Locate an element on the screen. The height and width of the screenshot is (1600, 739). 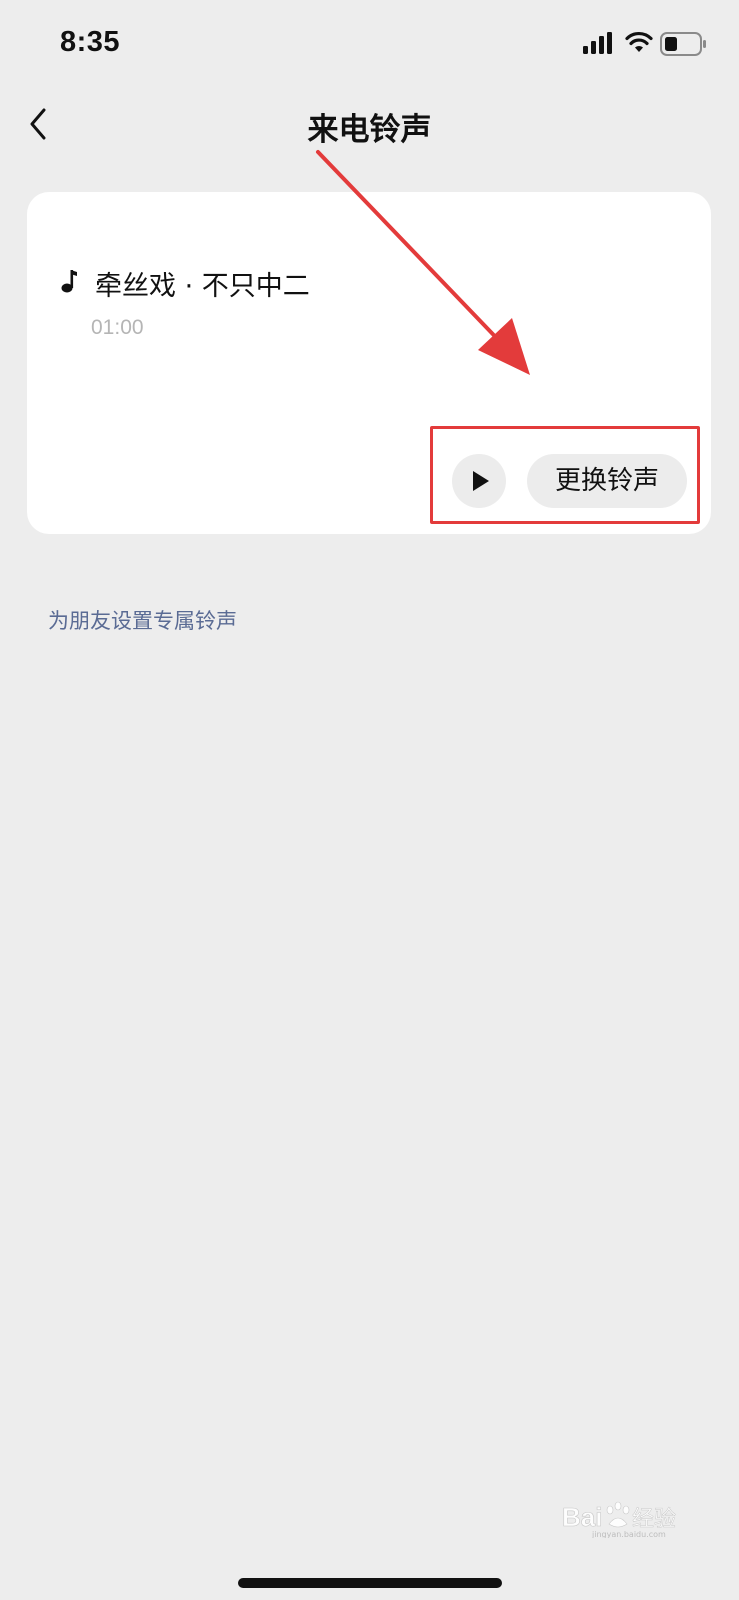
nav-bar: 来电铃声 is located at coordinates (369, 125).